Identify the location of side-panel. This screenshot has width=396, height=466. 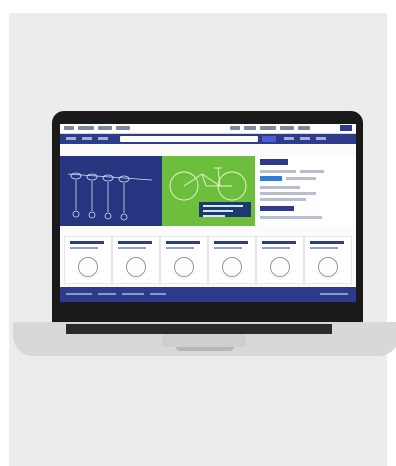
(307, 191).